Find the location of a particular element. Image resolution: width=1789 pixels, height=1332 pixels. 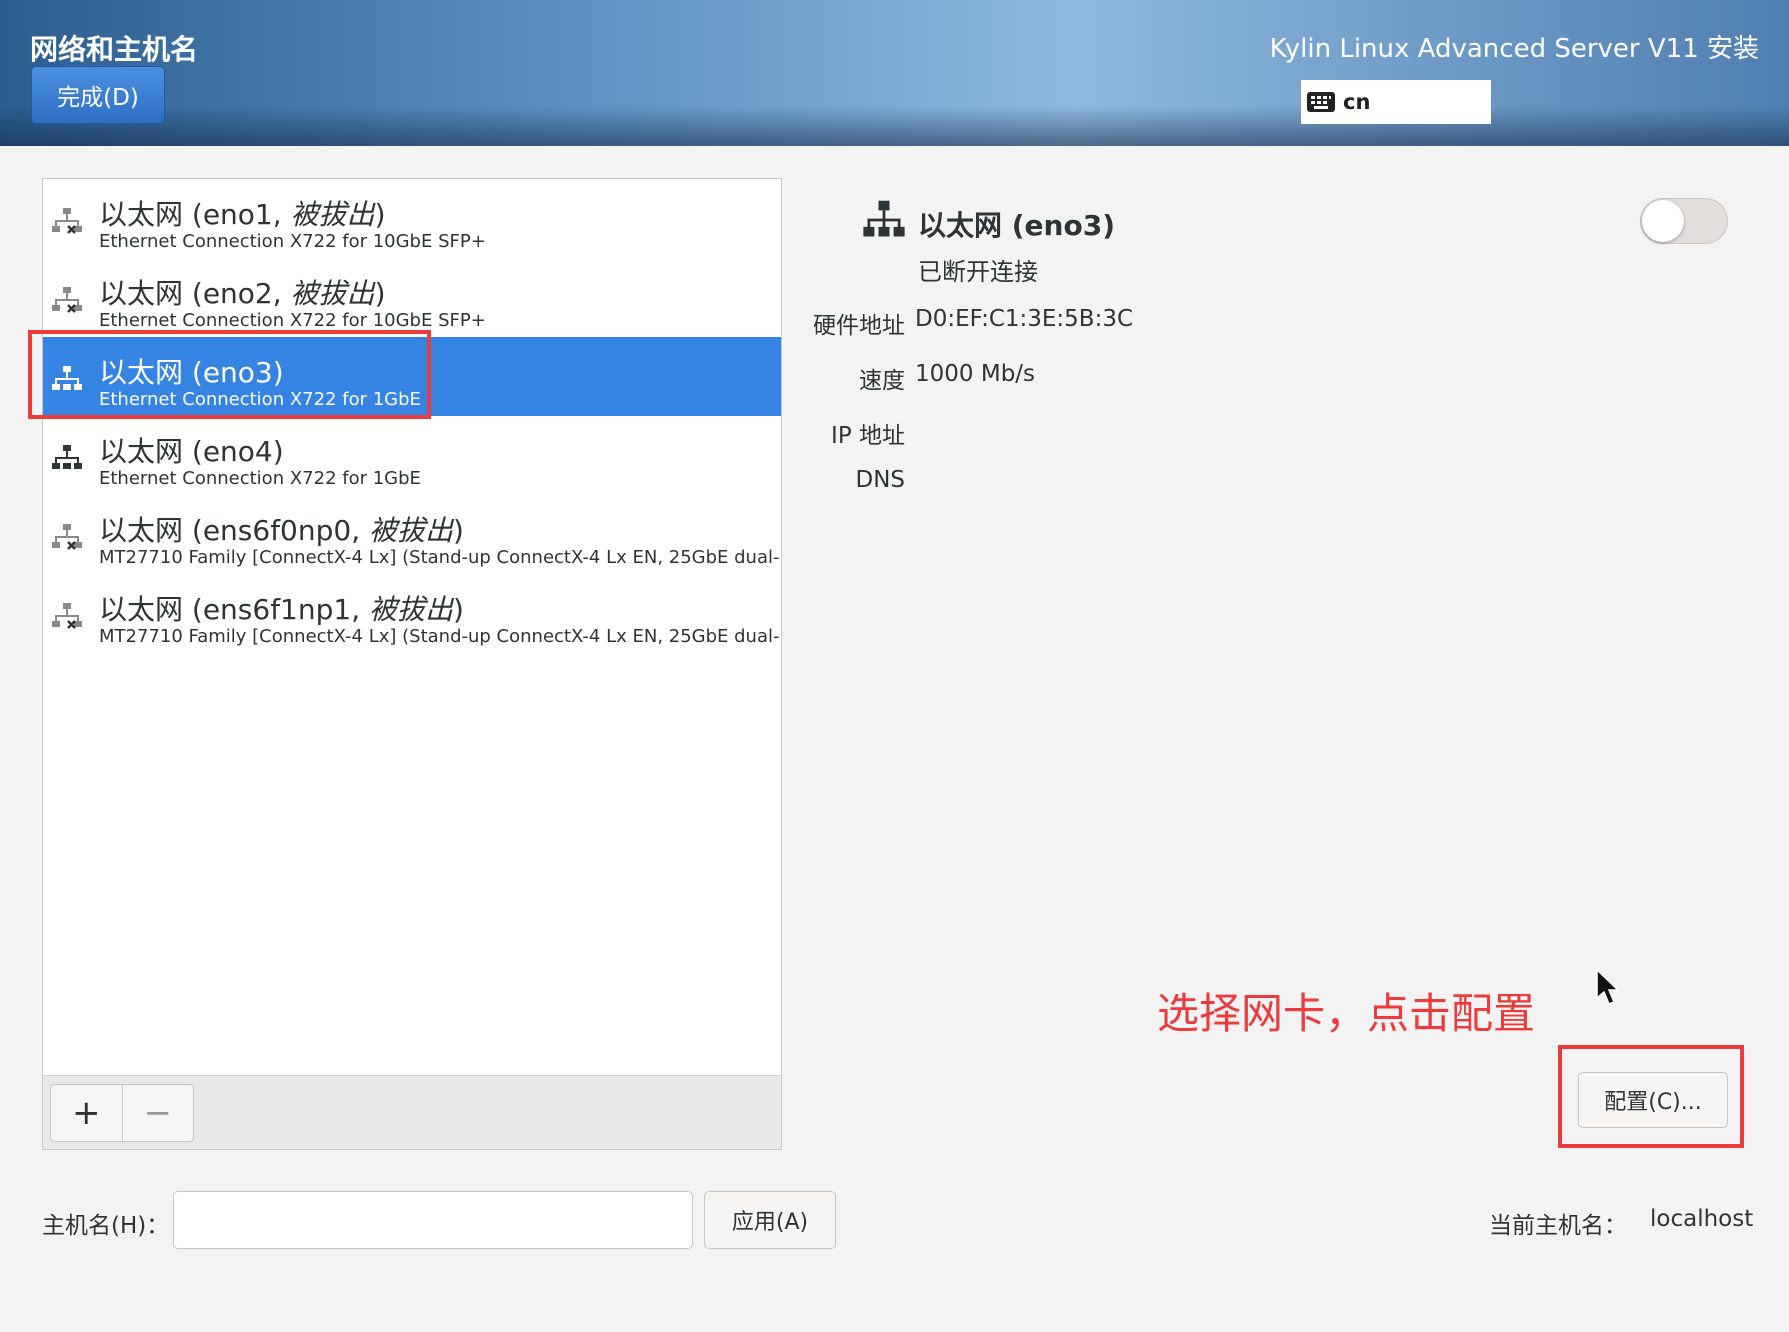

hardware-address-label: 硬件地址 is located at coordinates (859, 326).